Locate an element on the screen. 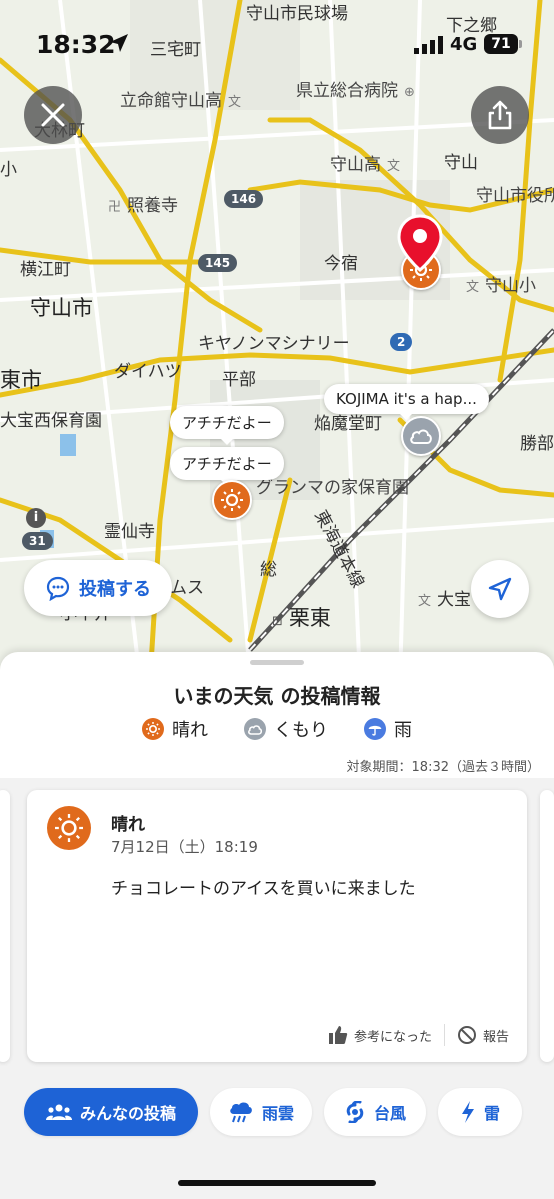 The width and height of the screenshot is (554, 1199). map-label-kosei: 小 is located at coordinates (8, 170).